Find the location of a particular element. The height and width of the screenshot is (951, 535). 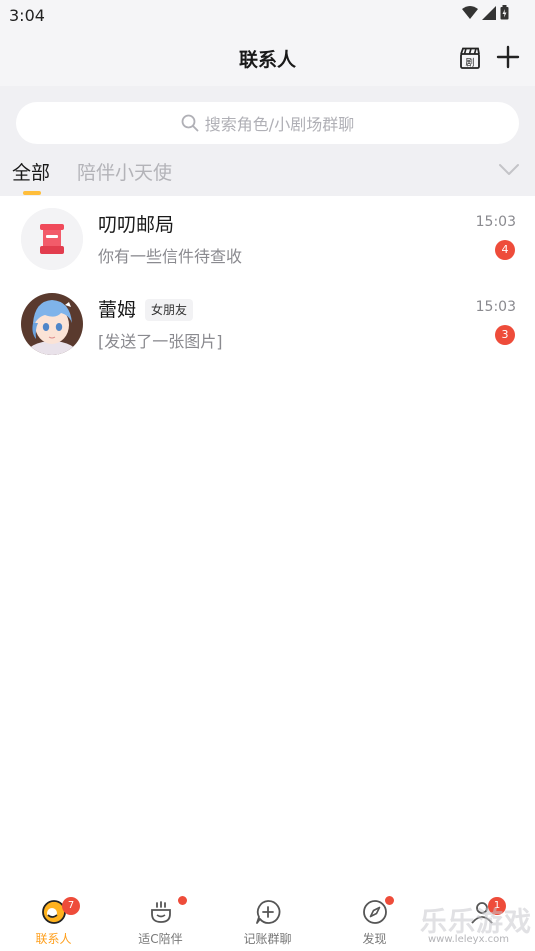

app-header: 联系人 剧 is located at coordinates (267, 58).